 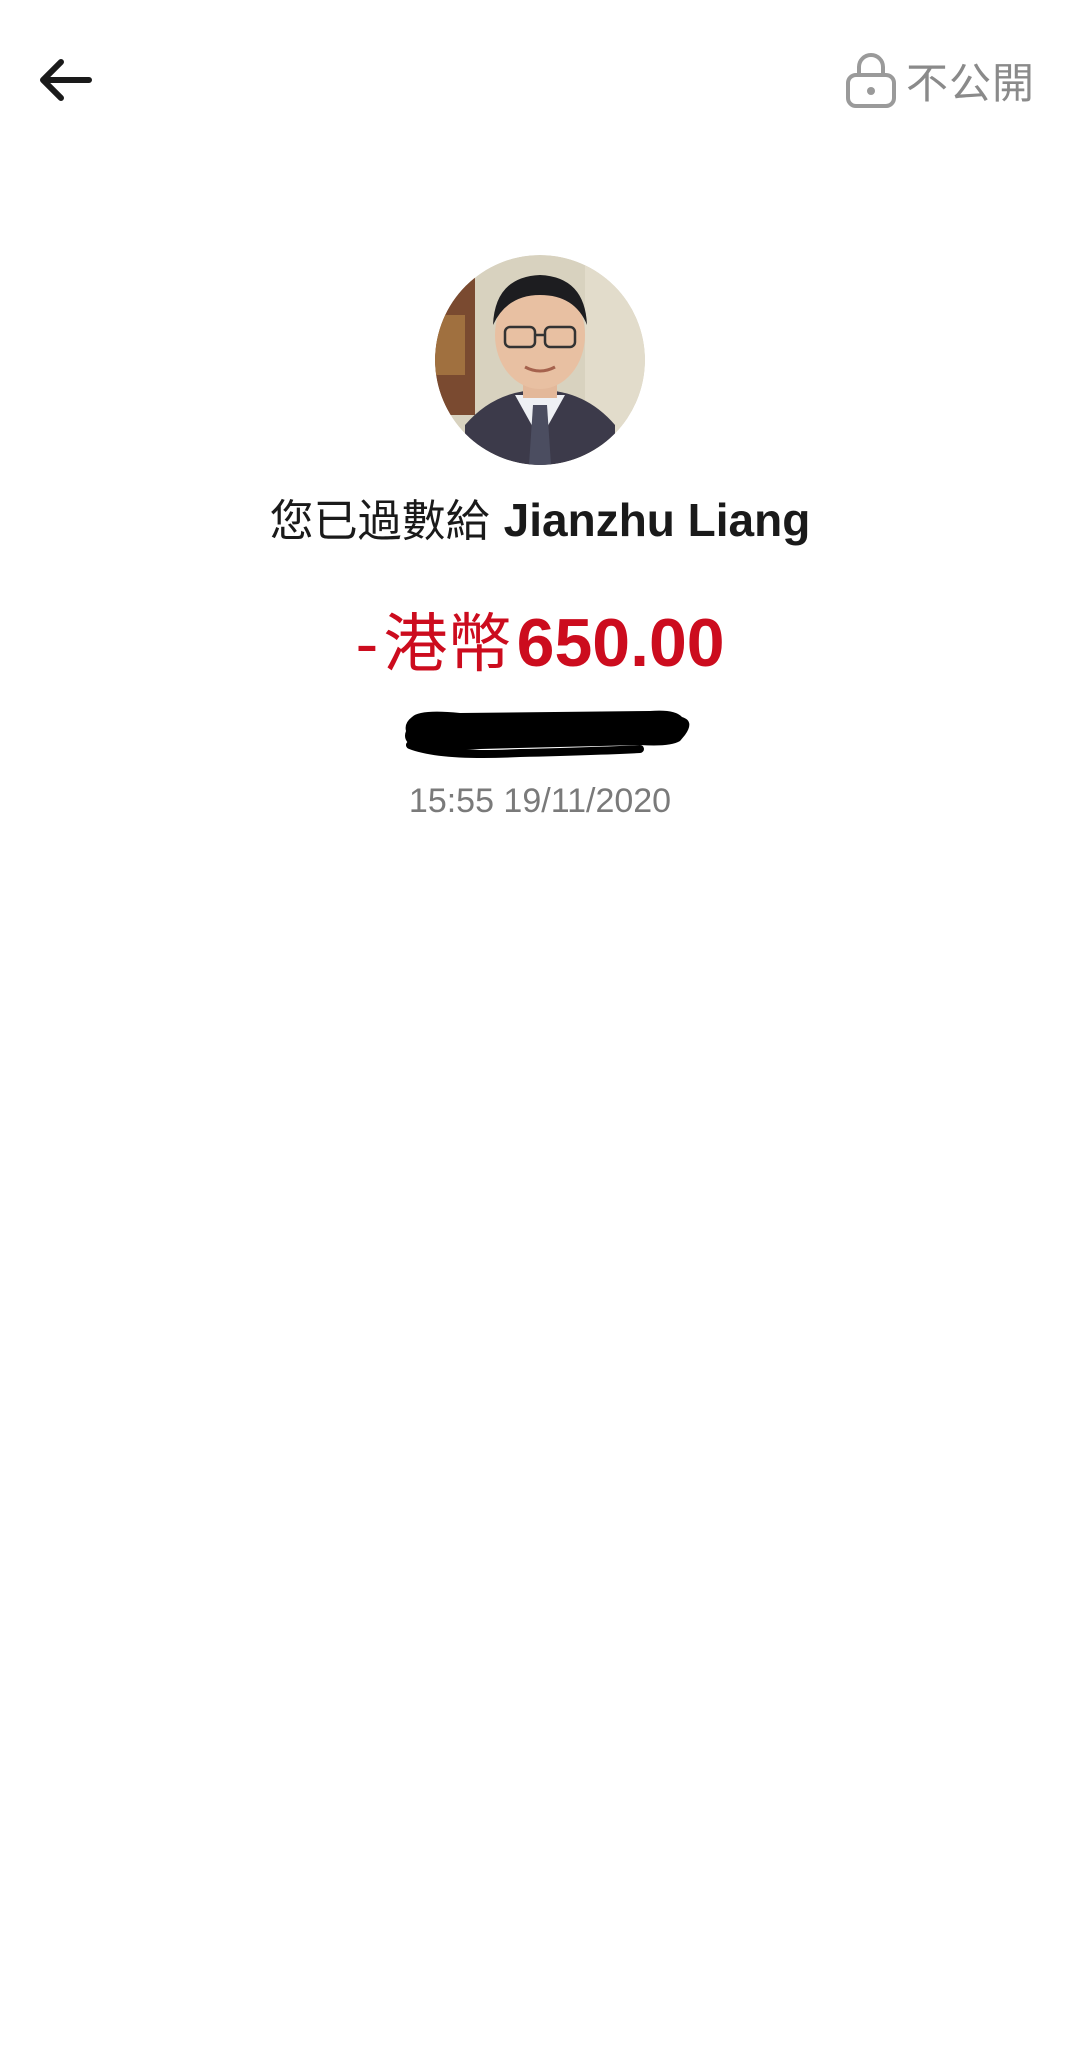 What do you see at coordinates (379, 521) in the screenshot?
I see `transfer-prefix: 您已過數給` at bounding box center [379, 521].